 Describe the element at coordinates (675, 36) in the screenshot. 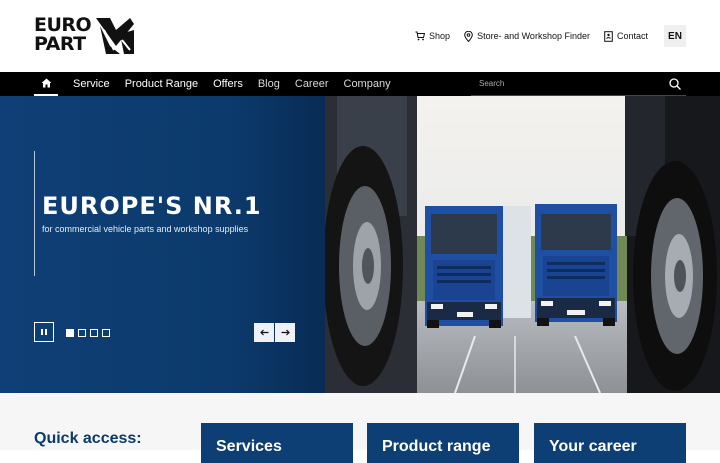

I see `language-switcher: EN` at that location.